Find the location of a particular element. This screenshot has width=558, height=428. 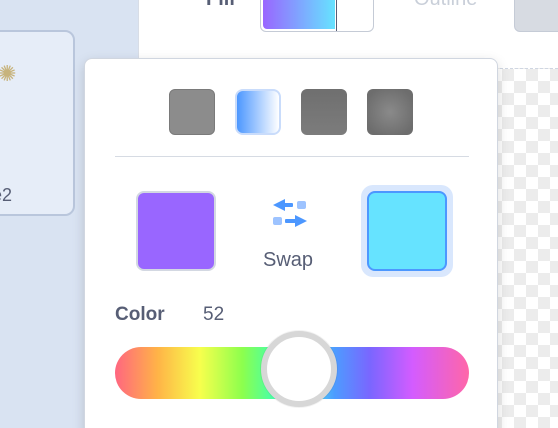

fill-swatch-divider is located at coordinates (336, 15).